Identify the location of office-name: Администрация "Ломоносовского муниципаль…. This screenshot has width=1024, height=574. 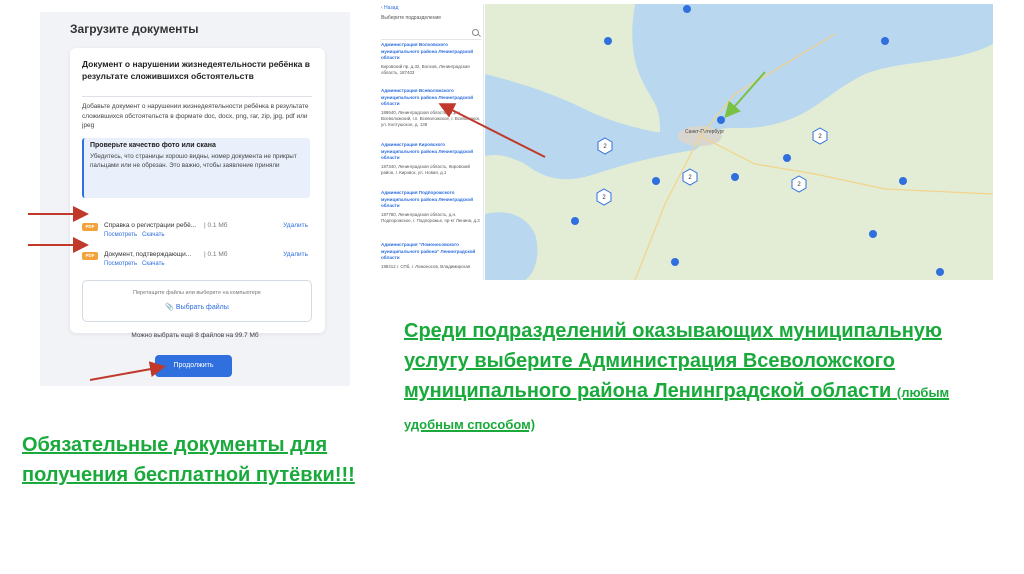
(428, 251).